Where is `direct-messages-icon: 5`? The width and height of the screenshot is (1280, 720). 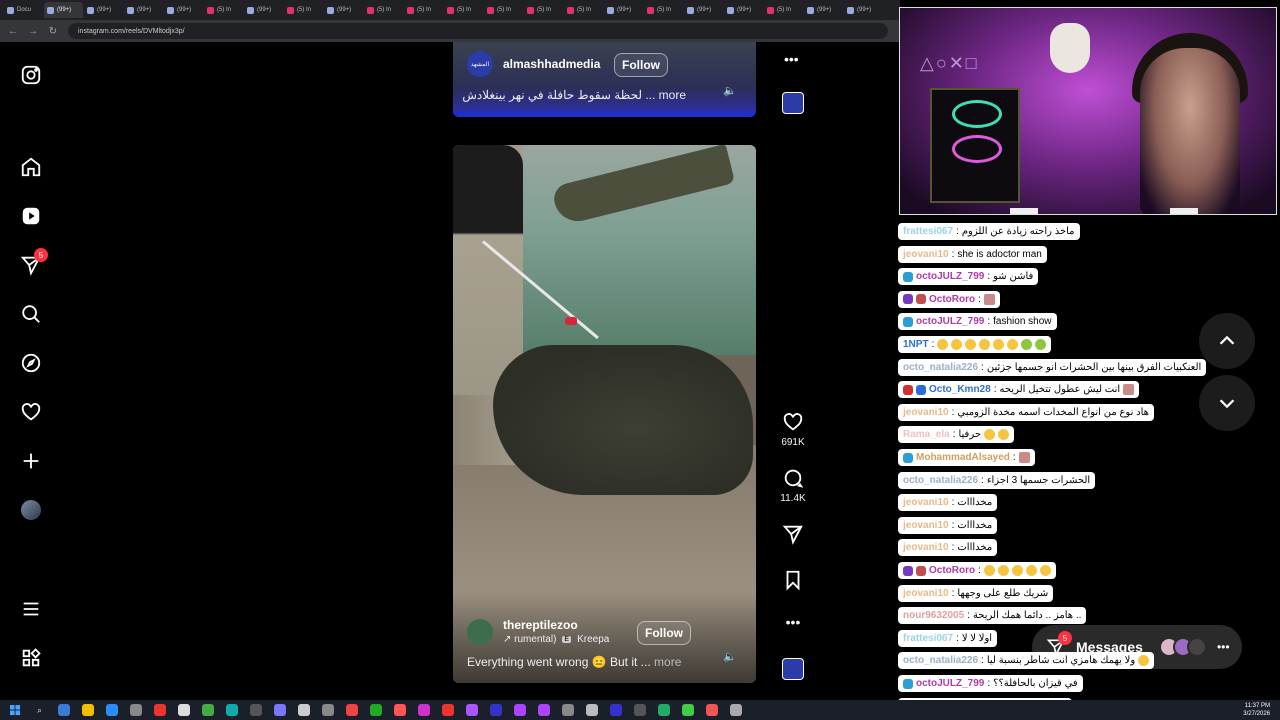
direct-messages-icon: 5 is located at coordinates (33, 263).